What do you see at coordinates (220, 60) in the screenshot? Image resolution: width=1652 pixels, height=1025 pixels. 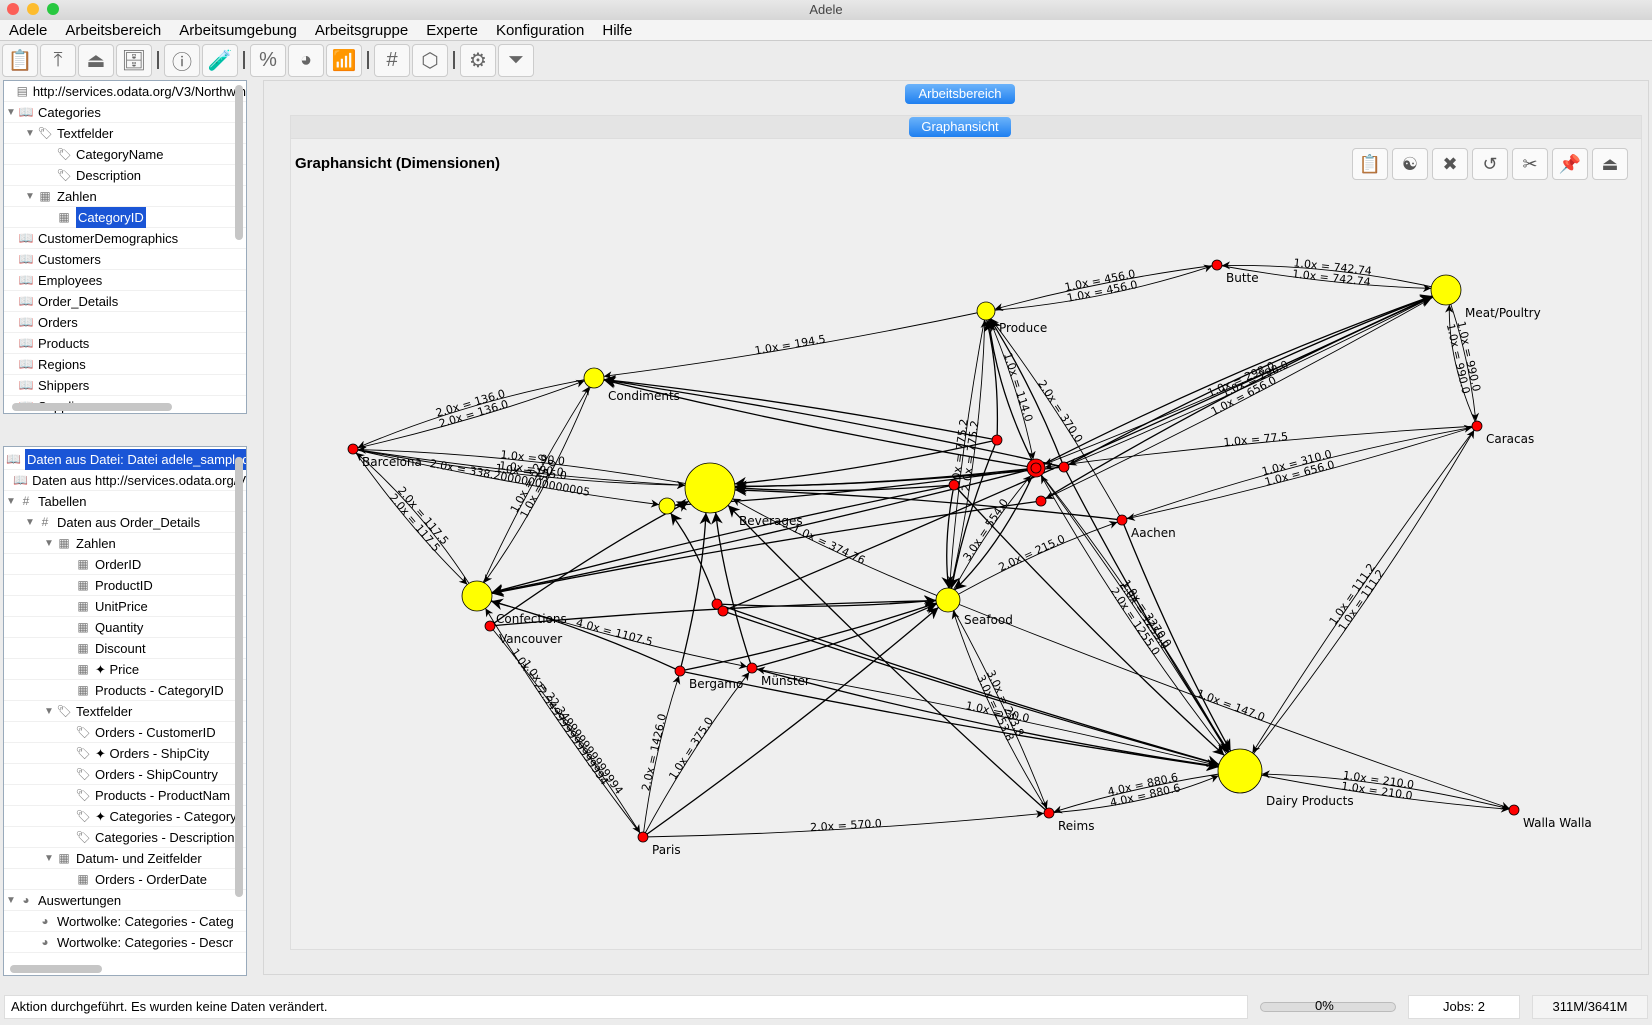 I see `test-tube-button: 🧪` at bounding box center [220, 60].